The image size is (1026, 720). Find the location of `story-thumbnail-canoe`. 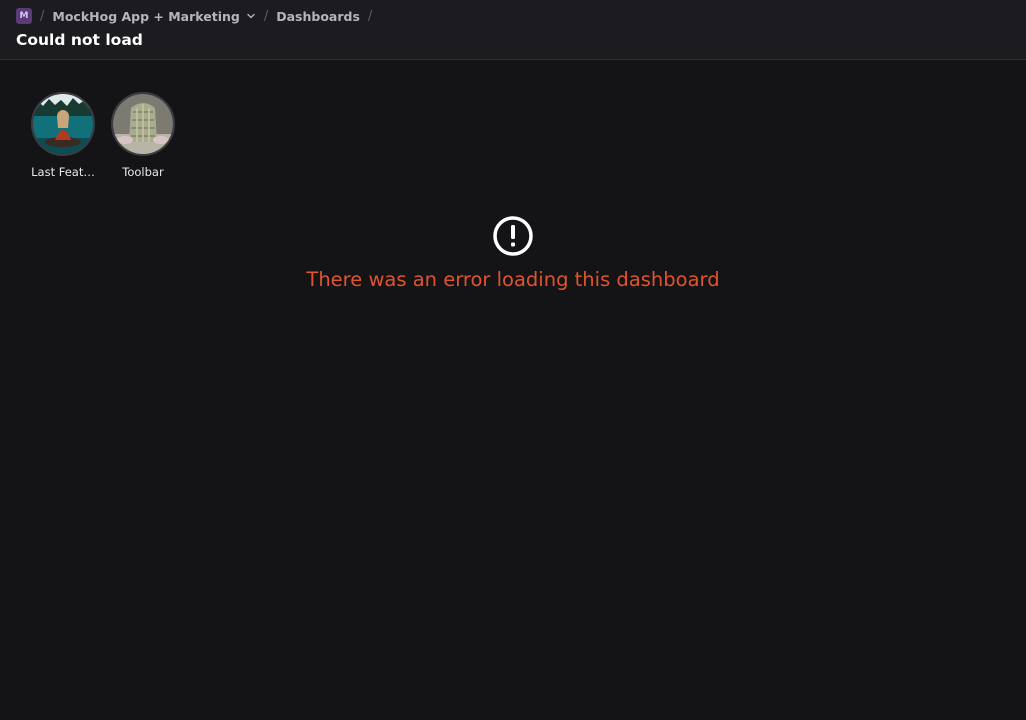

story-thumbnail-canoe is located at coordinates (63, 124).